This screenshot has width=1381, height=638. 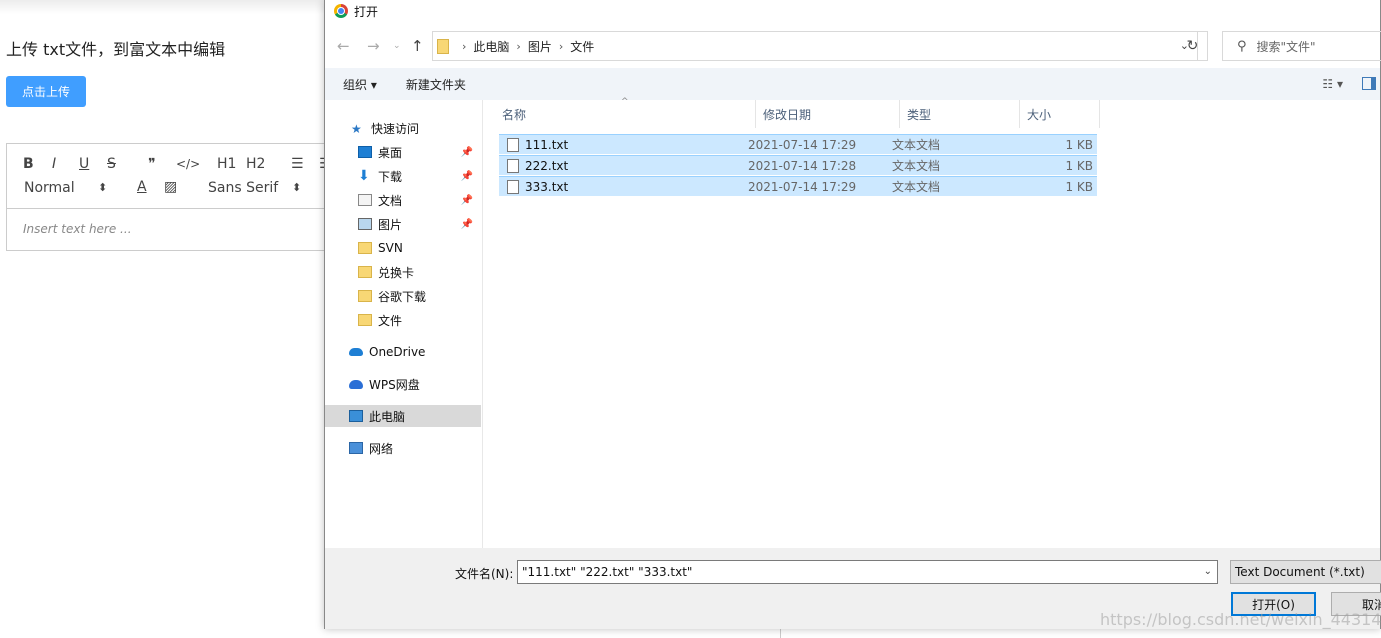 What do you see at coordinates (403, 248) in the screenshot?
I see `nav-item-svn: SVN` at bounding box center [403, 248].